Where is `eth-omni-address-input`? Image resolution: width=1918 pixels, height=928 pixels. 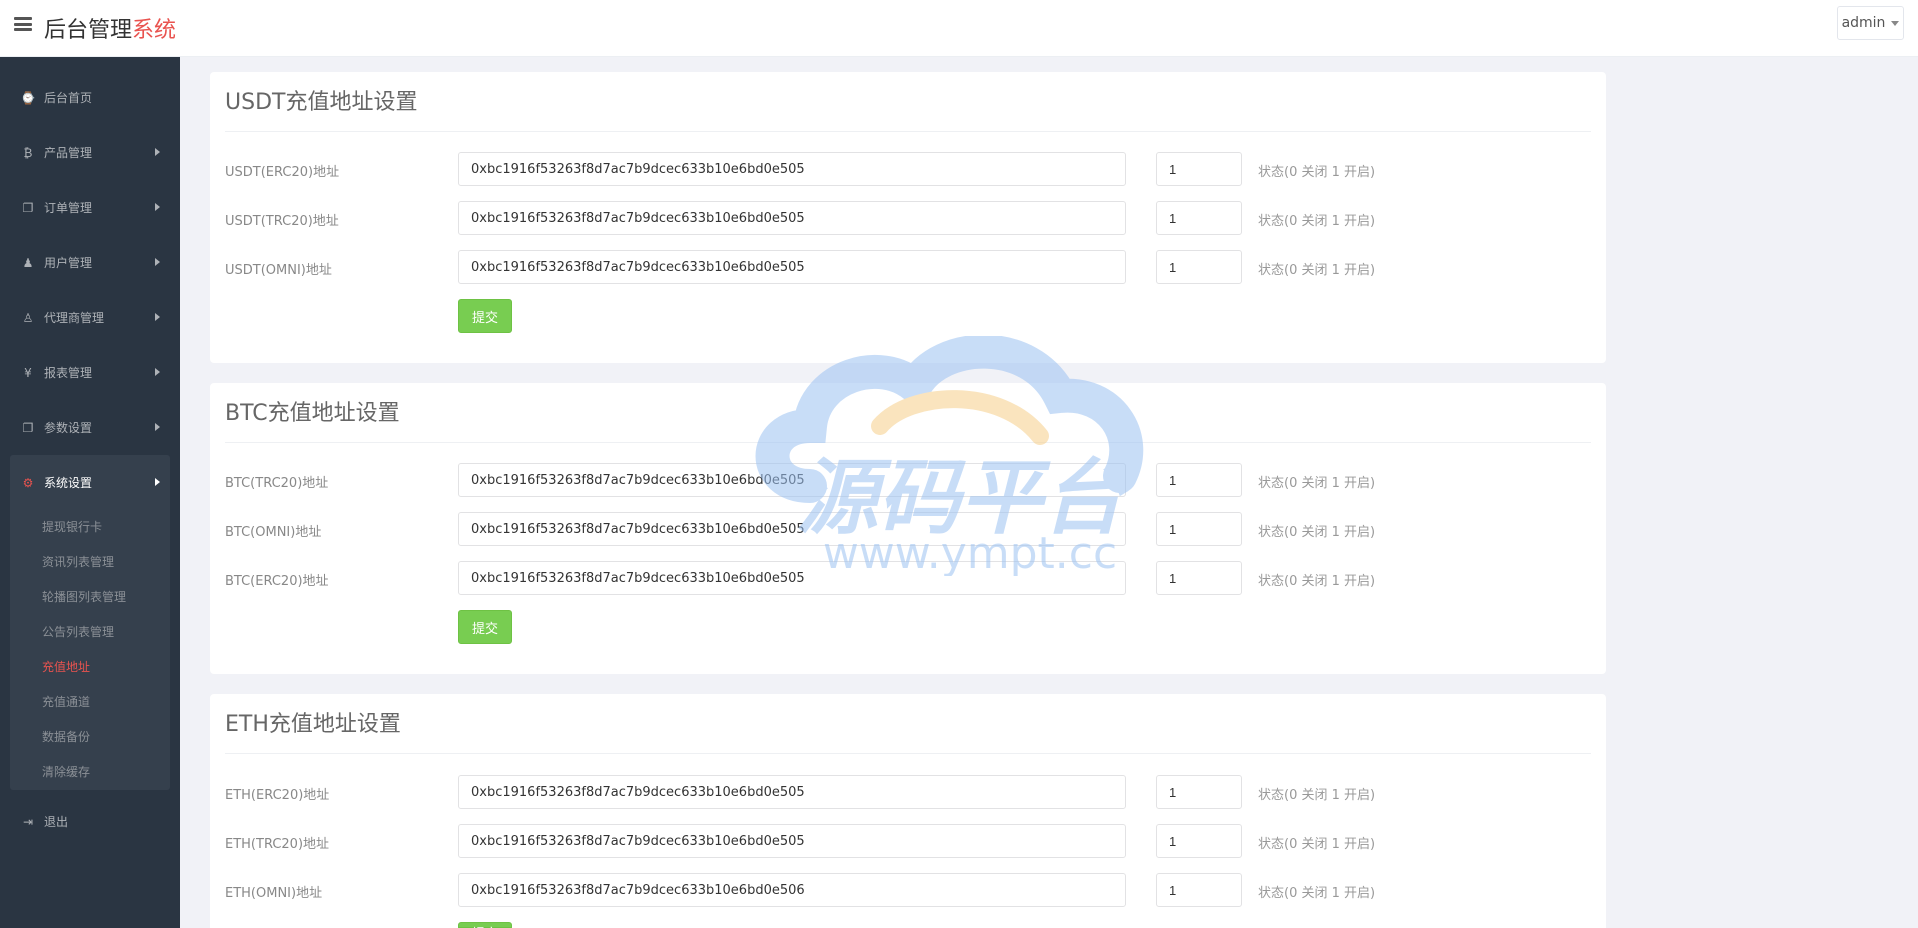
eth-omni-address-input is located at coordinates (792, 890).